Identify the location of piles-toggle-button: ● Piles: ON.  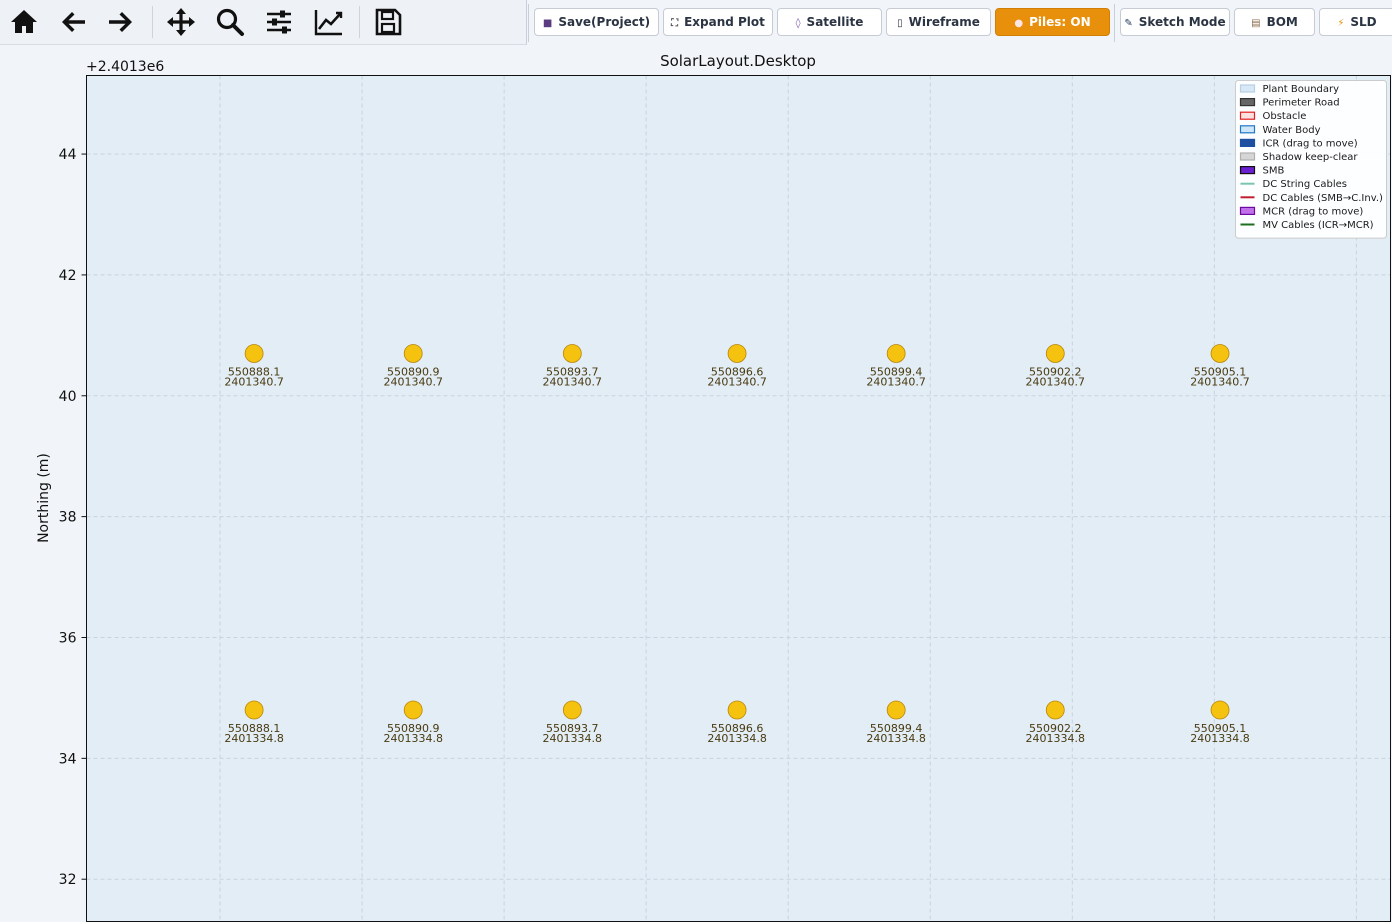
(1052, 22).